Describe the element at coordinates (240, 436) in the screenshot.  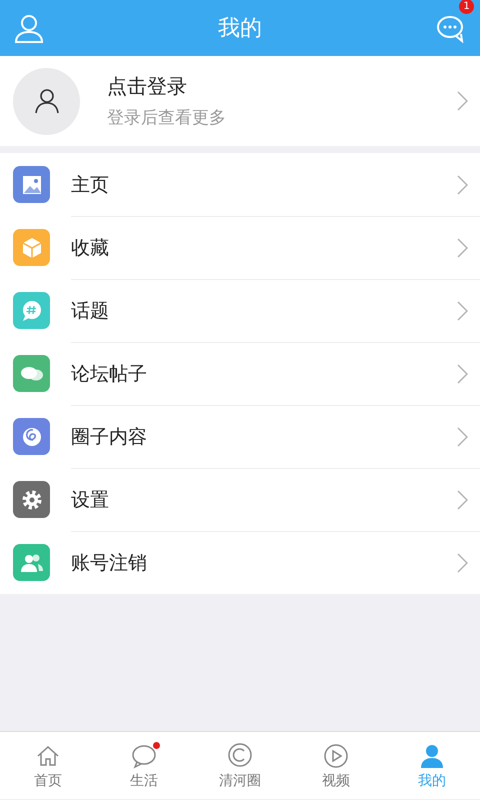
I see `menu-item: 圈子内容` at that location.